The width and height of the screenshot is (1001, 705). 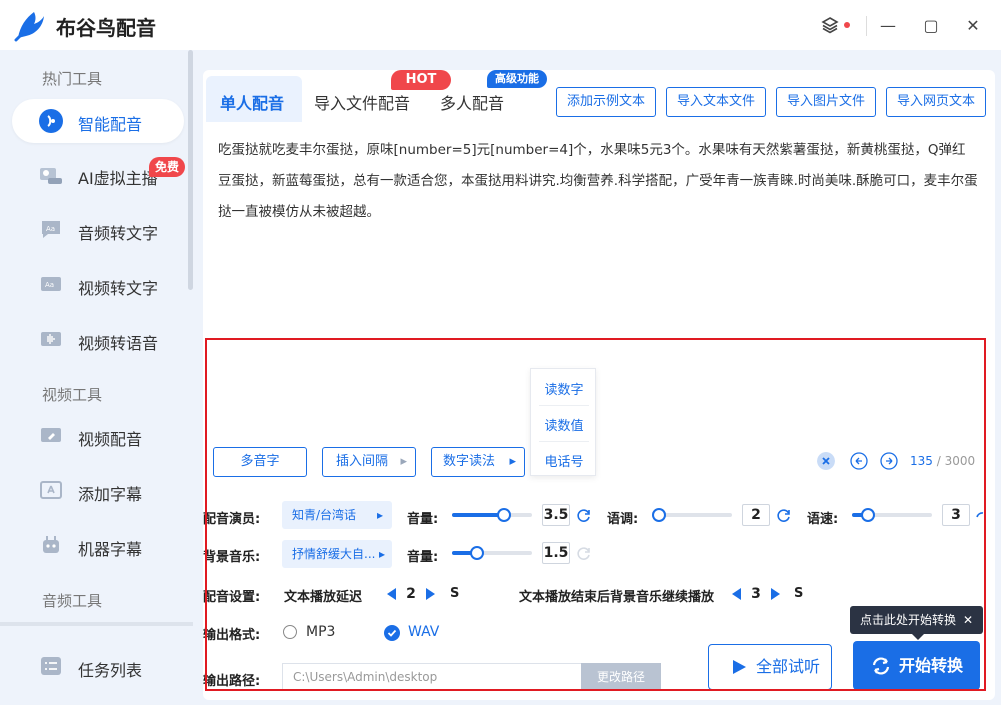 What do you see at coordinates (826, 102) in the screenshot?
I see `import-image-file-button: 导入图片文件` at bounding box center [826, 102].